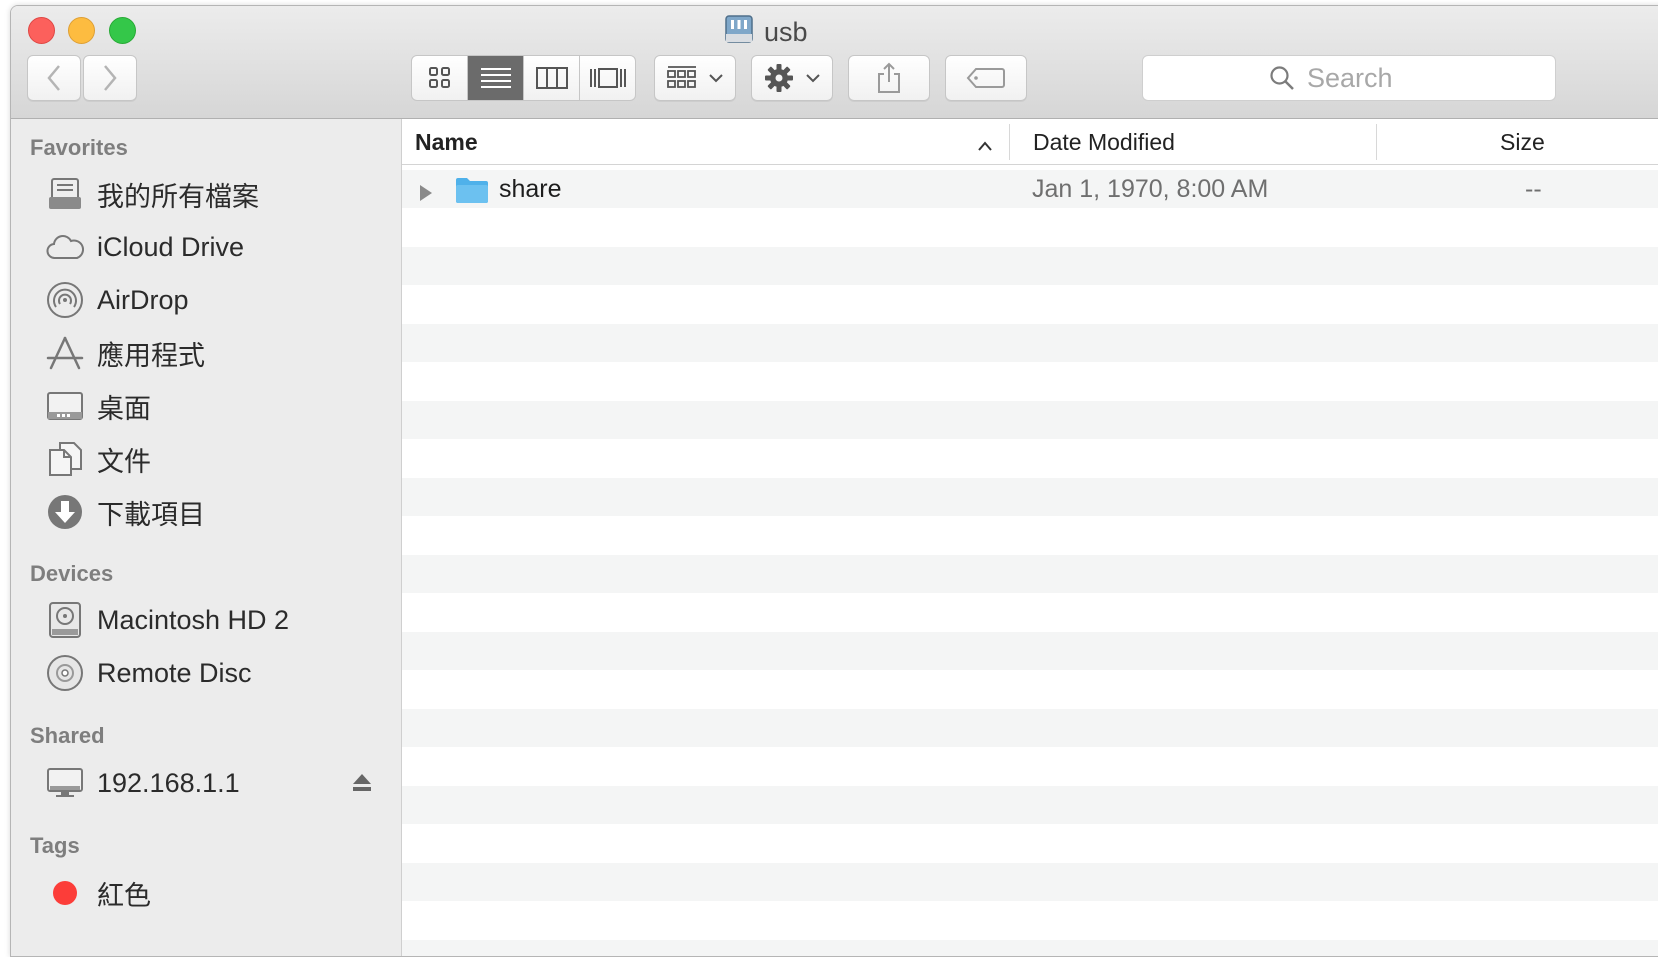 This screenshot has width=1658, height=957. What do you see at coordinates (1533, 189) in the screenshot?
I see `file-size: --` at bounding box center [1533, 189].